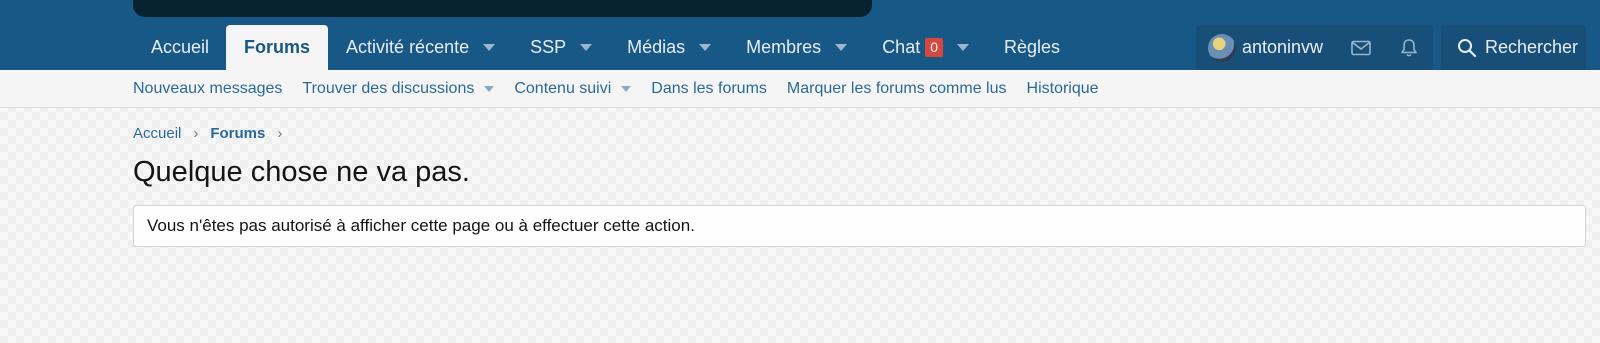 This screenshot has width=1600, height=343. I want to click on nav-tab-medias: Médias, so click(668, 47).